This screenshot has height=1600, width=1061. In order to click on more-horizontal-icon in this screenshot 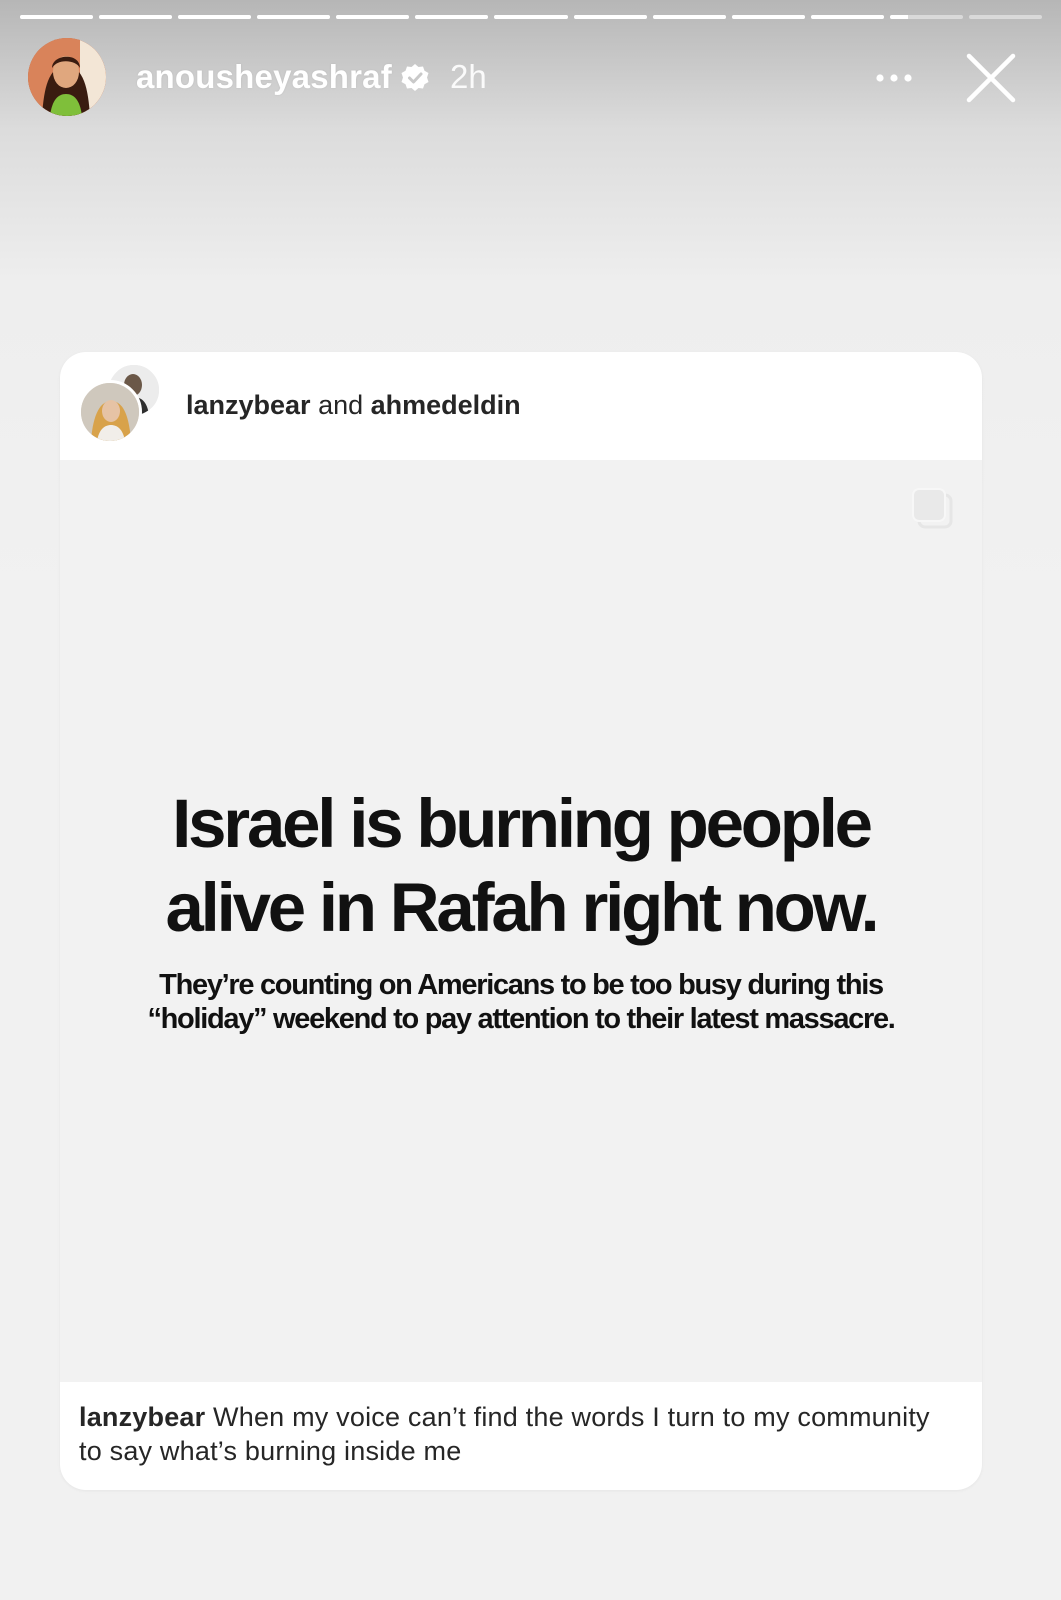, I will do `click(894, 78)`.